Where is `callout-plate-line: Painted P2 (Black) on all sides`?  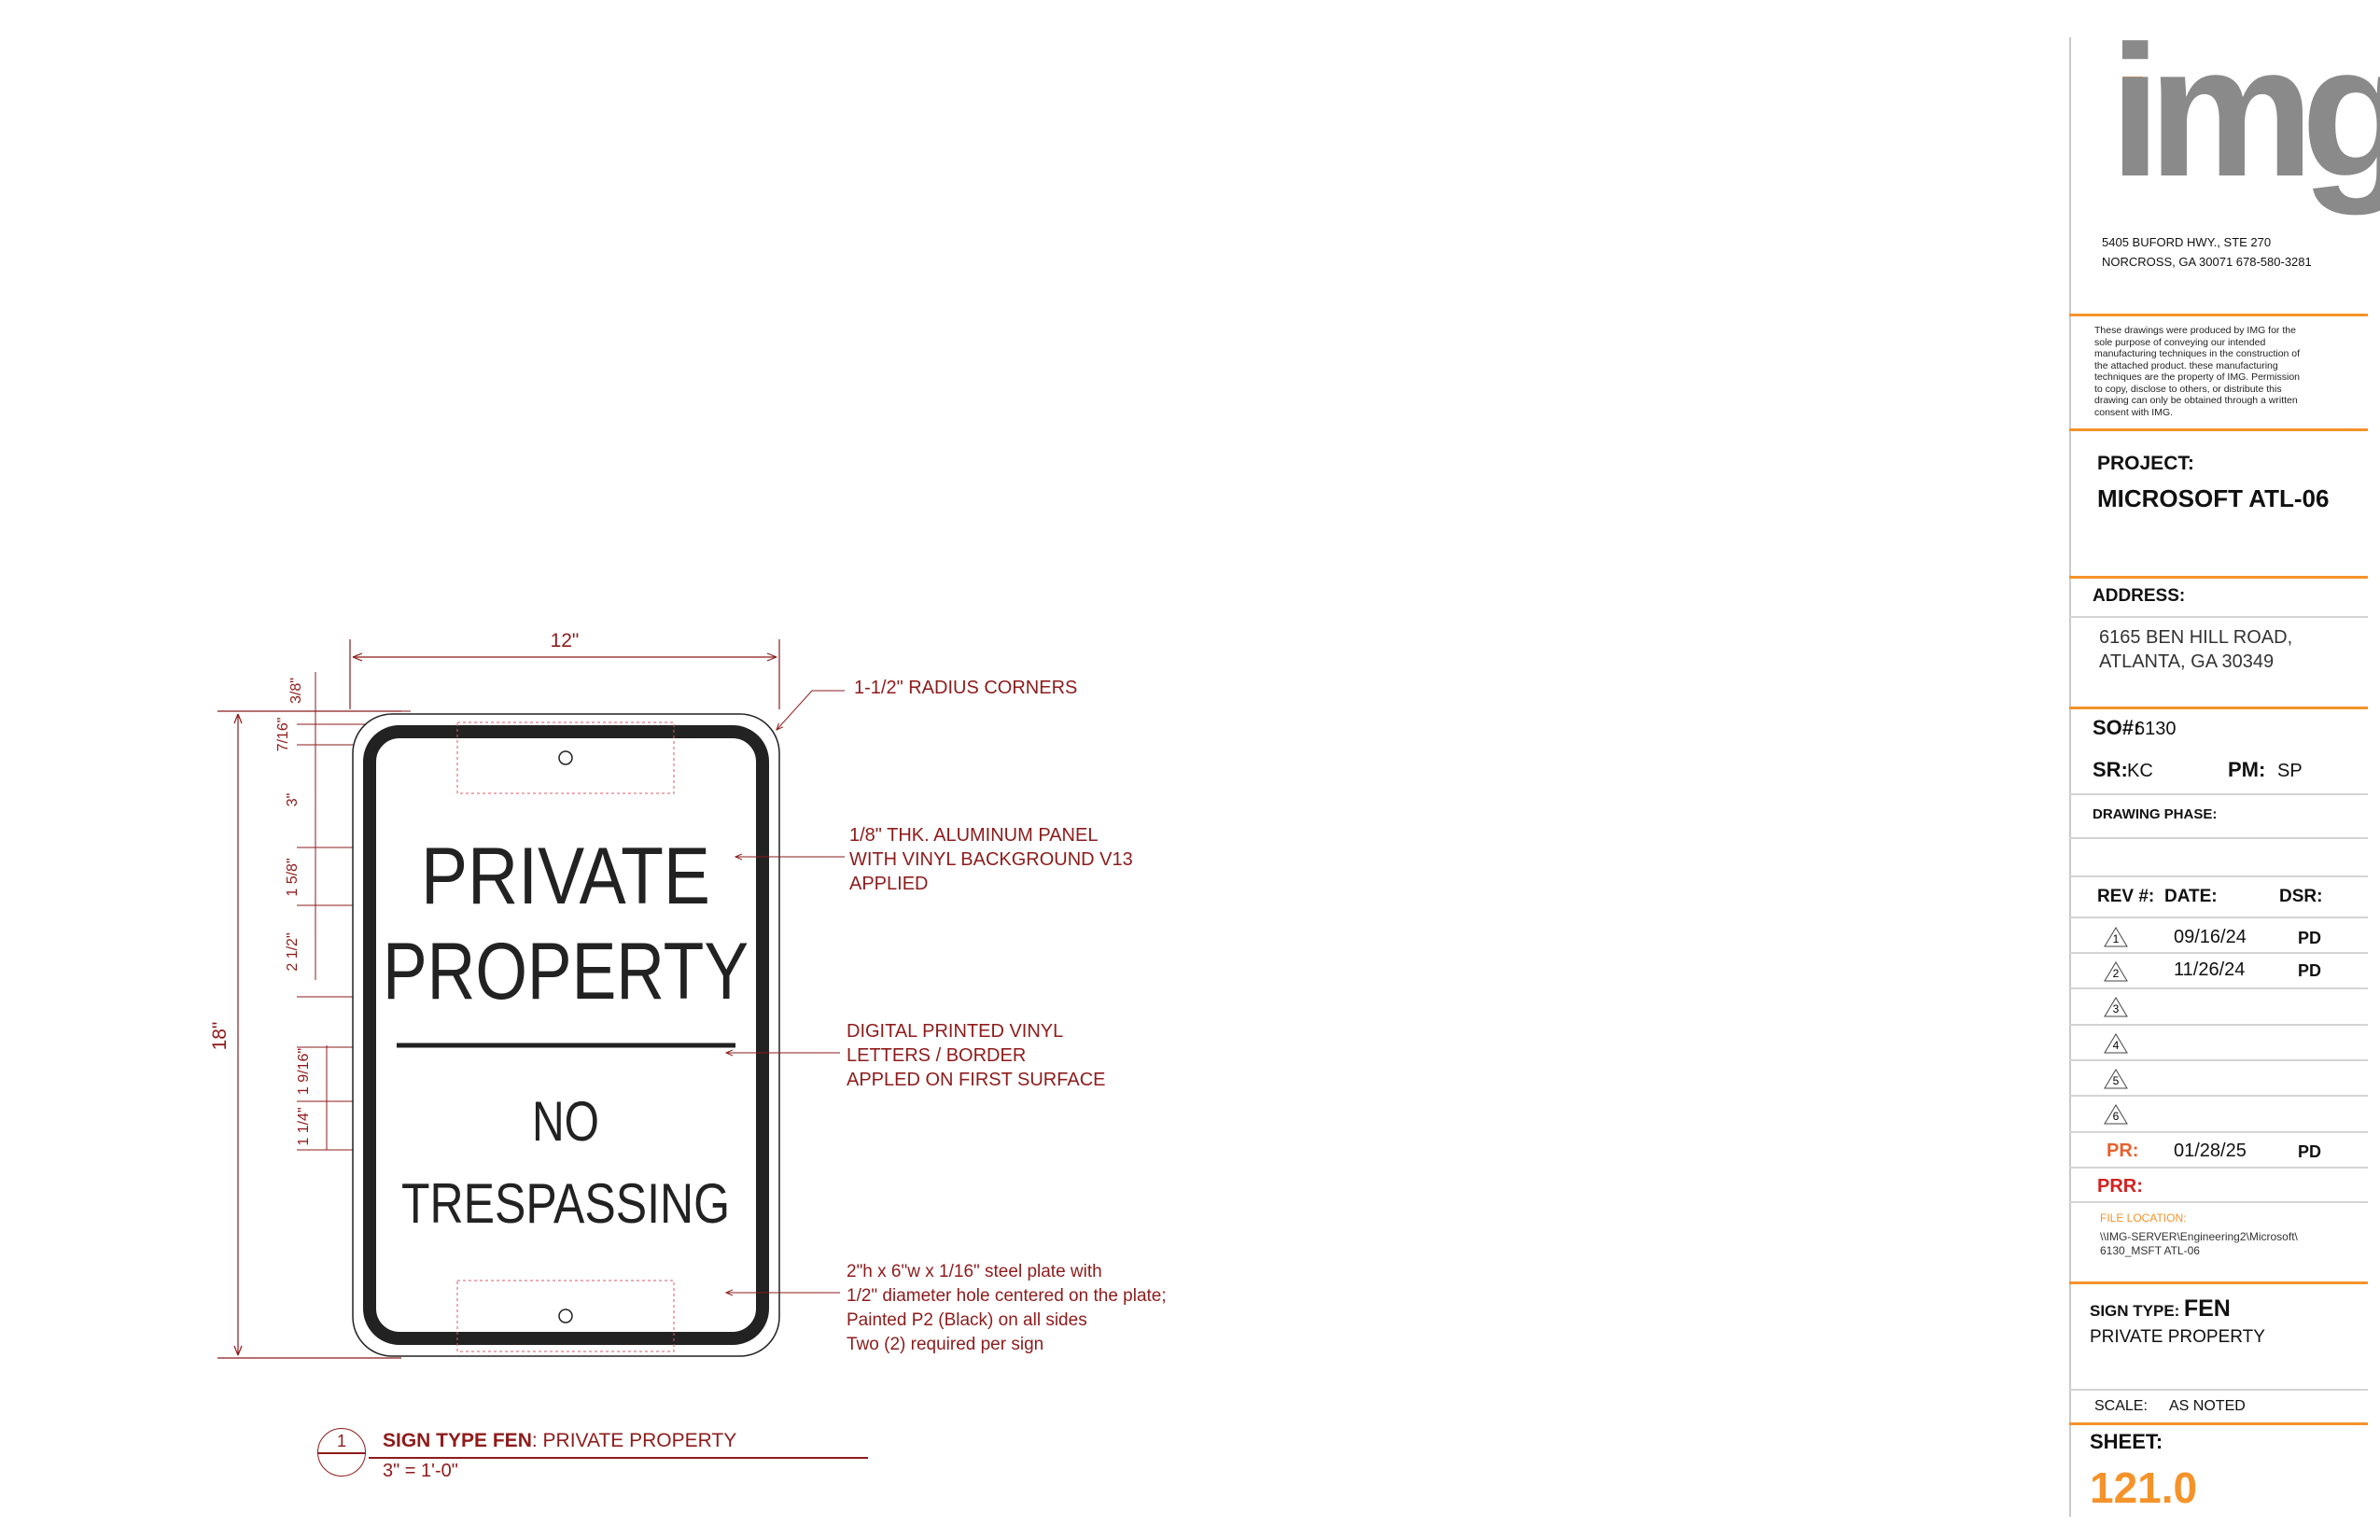 callout-plate-line: Painted P2 (Black) on all sides is located at coordinates (967, 1320).